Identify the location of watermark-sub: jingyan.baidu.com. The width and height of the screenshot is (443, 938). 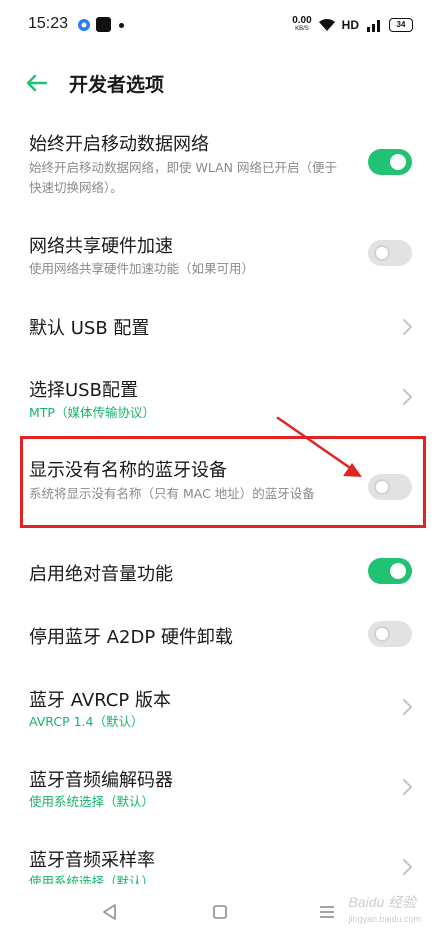
(384, 919).